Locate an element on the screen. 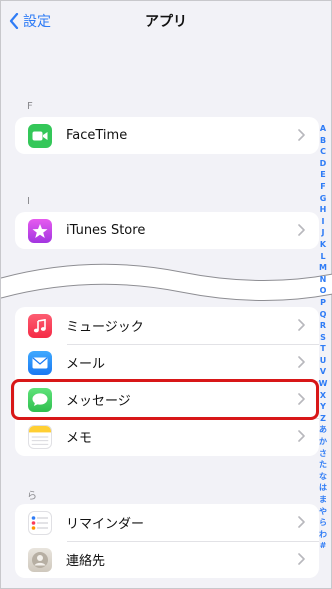  index-letter: な is located at coordinates (323, 477).